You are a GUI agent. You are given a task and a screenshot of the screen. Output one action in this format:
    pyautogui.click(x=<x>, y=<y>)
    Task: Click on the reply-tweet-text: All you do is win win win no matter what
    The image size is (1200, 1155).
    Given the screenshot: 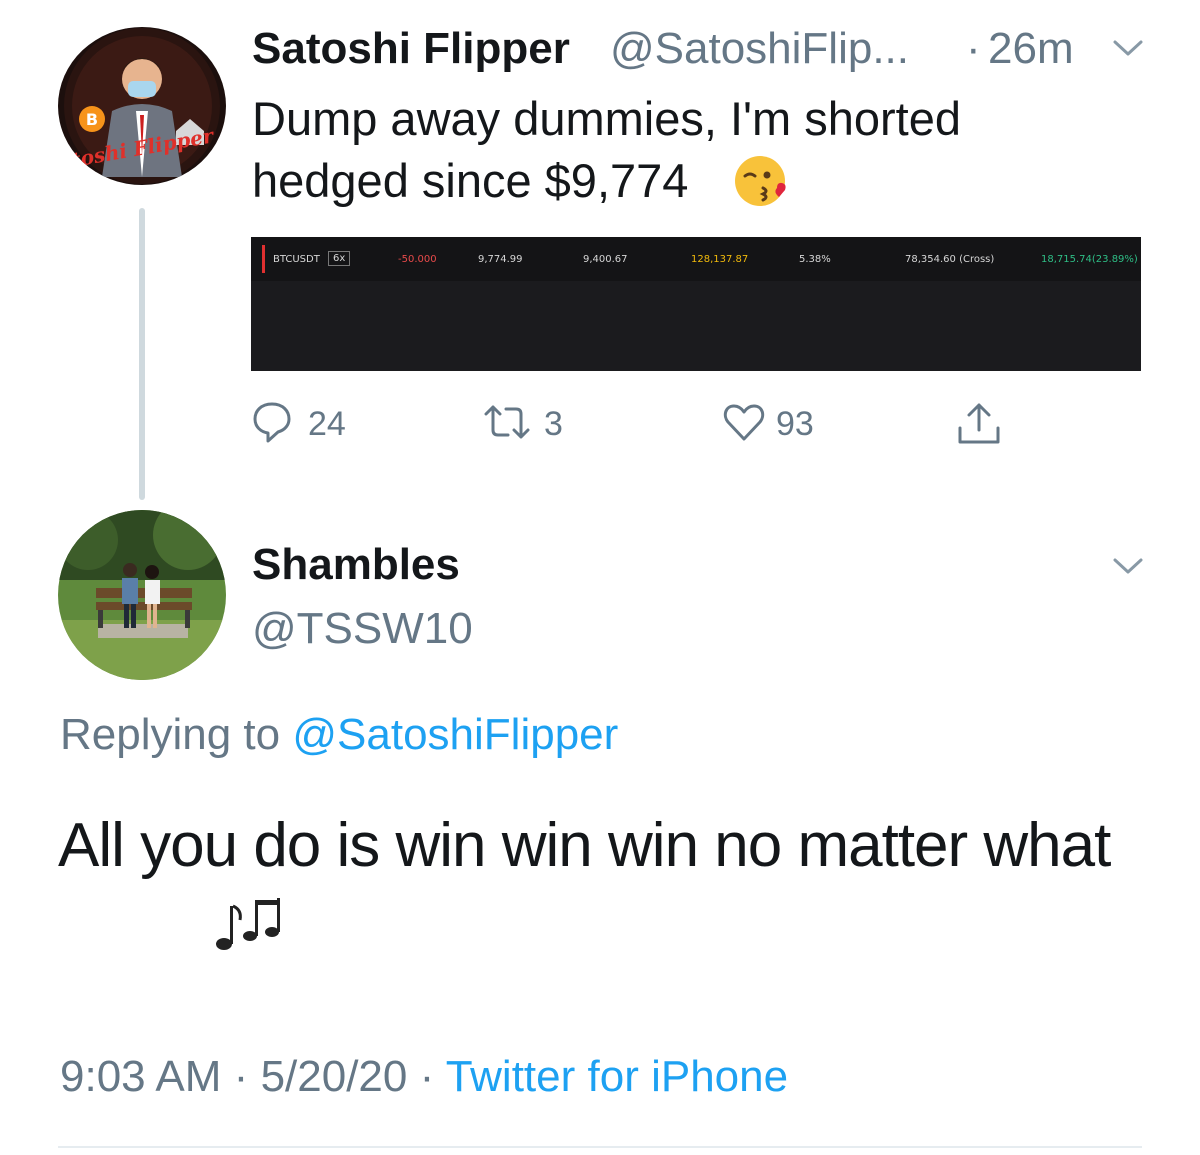 What is the action you would take?
    pyautogui.click(x=584, y=845)
    